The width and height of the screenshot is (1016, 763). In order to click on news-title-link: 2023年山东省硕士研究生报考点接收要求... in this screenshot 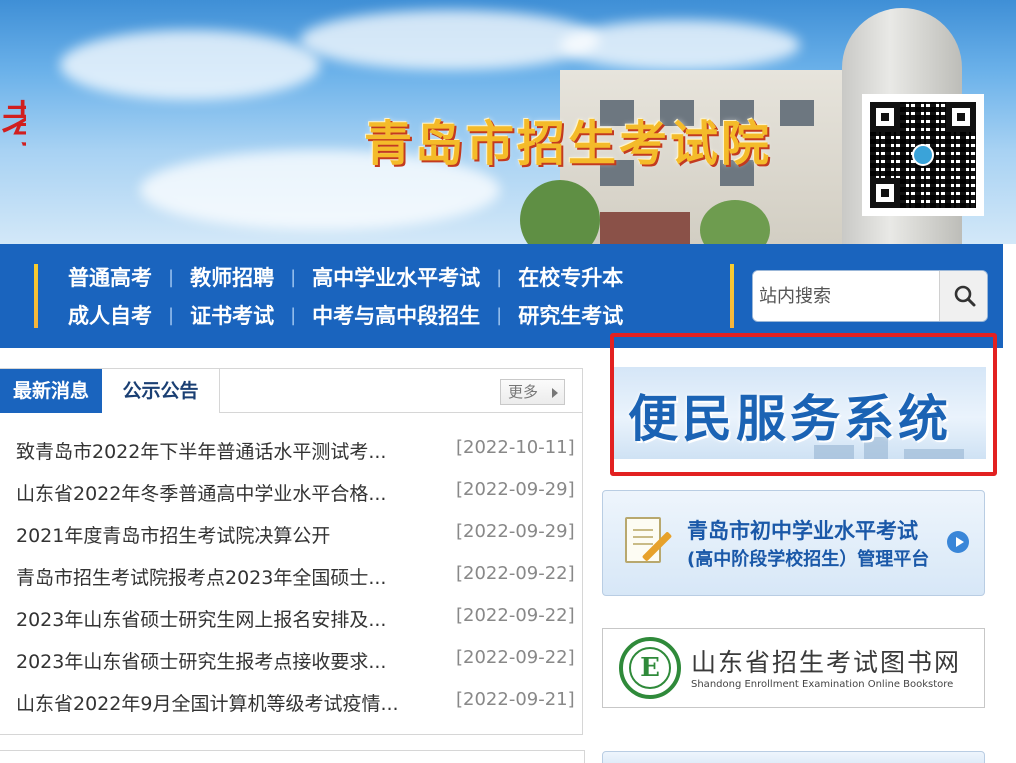, I will do `click(221, 660)`.